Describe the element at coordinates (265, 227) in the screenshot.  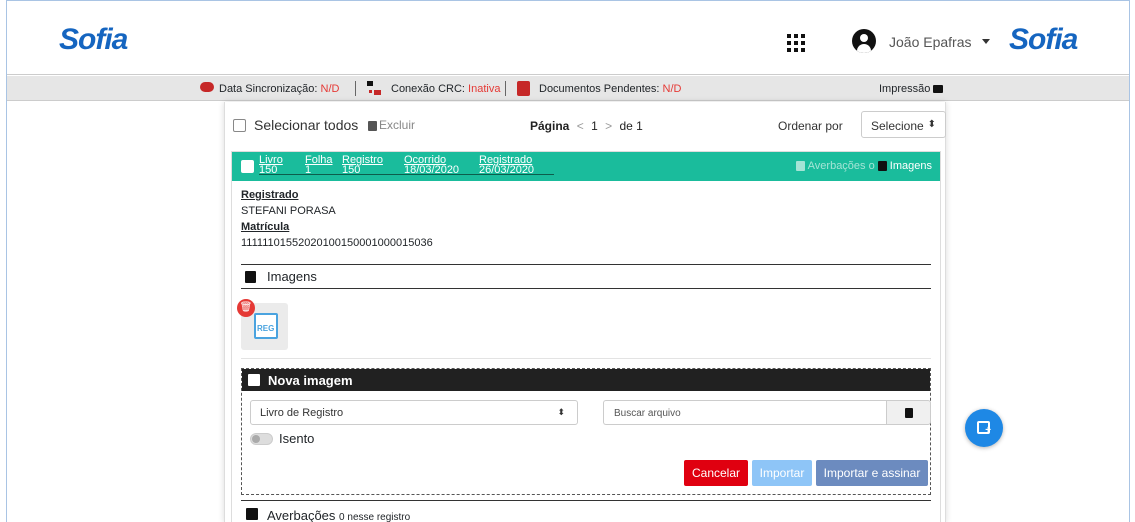
I see `matricula-label: Matrícula` at that location.